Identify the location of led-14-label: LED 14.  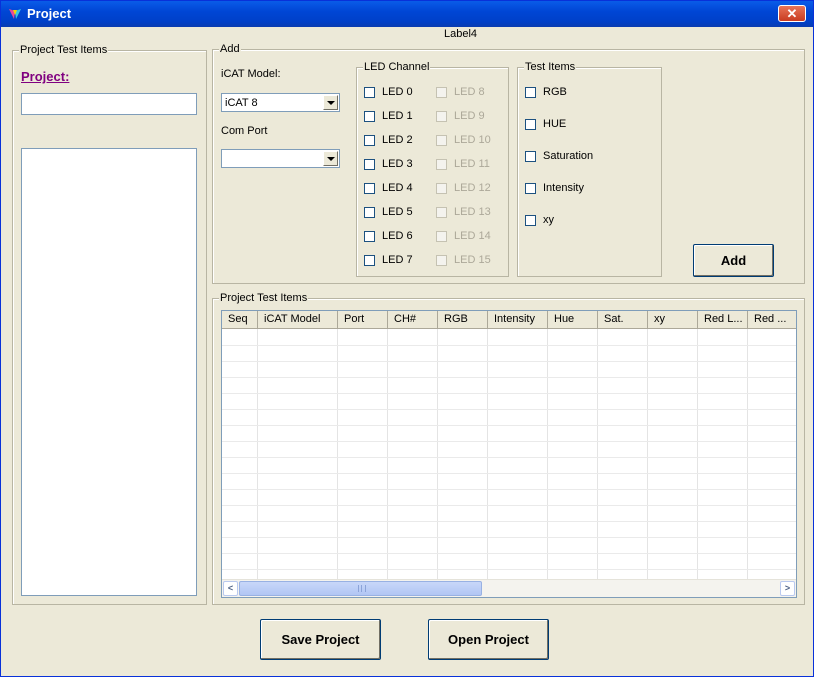
(472, 236).